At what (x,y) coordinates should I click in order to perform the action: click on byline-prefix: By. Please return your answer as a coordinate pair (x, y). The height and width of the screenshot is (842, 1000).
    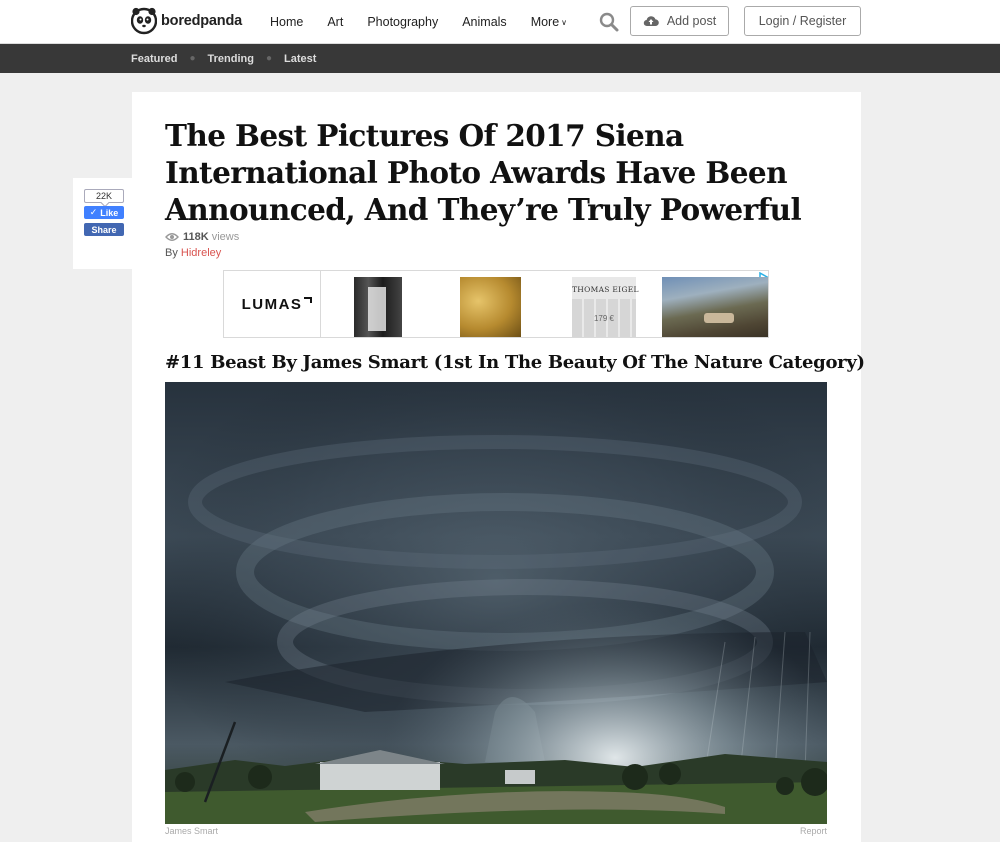
    Looking at the image, I should click on (171, 253).